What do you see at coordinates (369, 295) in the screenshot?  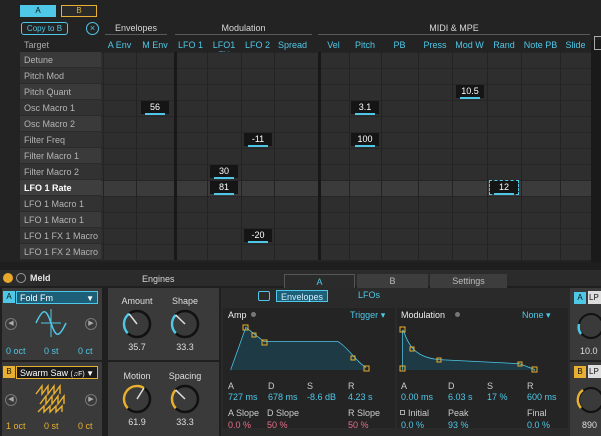 I see `lfos-tab: LFOs` at bounding box center [369, 295].